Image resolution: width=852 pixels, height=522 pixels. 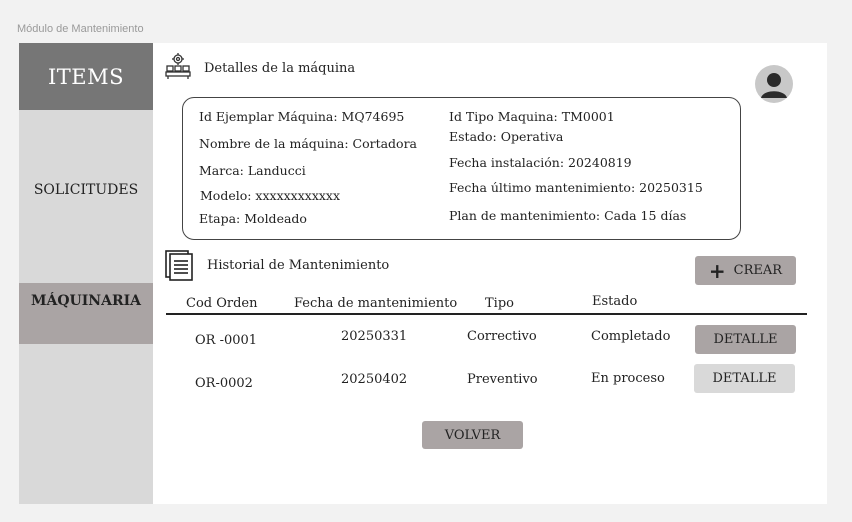 What do you see at coordinates (472, 435) in the screenshot?
I see `back-button: VOLVER` at bounding box center [472, 435].